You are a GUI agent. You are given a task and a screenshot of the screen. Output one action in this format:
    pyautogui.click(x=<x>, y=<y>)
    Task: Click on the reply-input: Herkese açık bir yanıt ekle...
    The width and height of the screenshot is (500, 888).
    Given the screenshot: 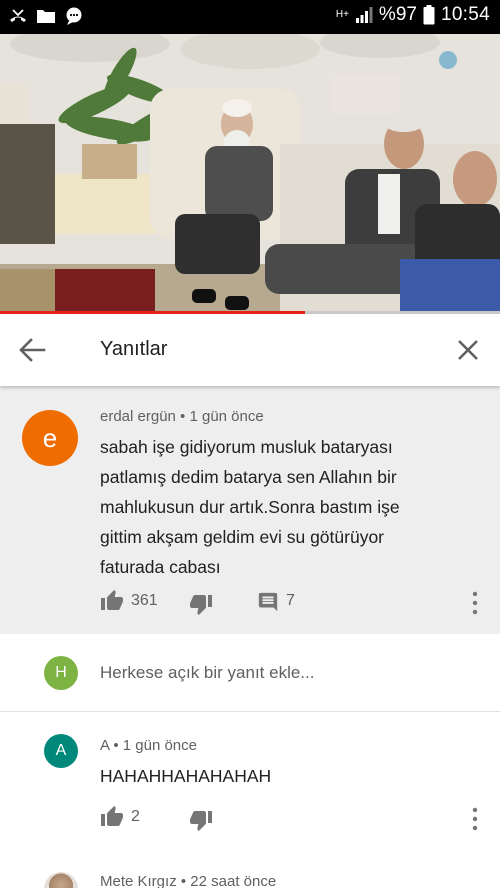 What is the action you would take?
    pyautogui.click(x=207, y=673)
    